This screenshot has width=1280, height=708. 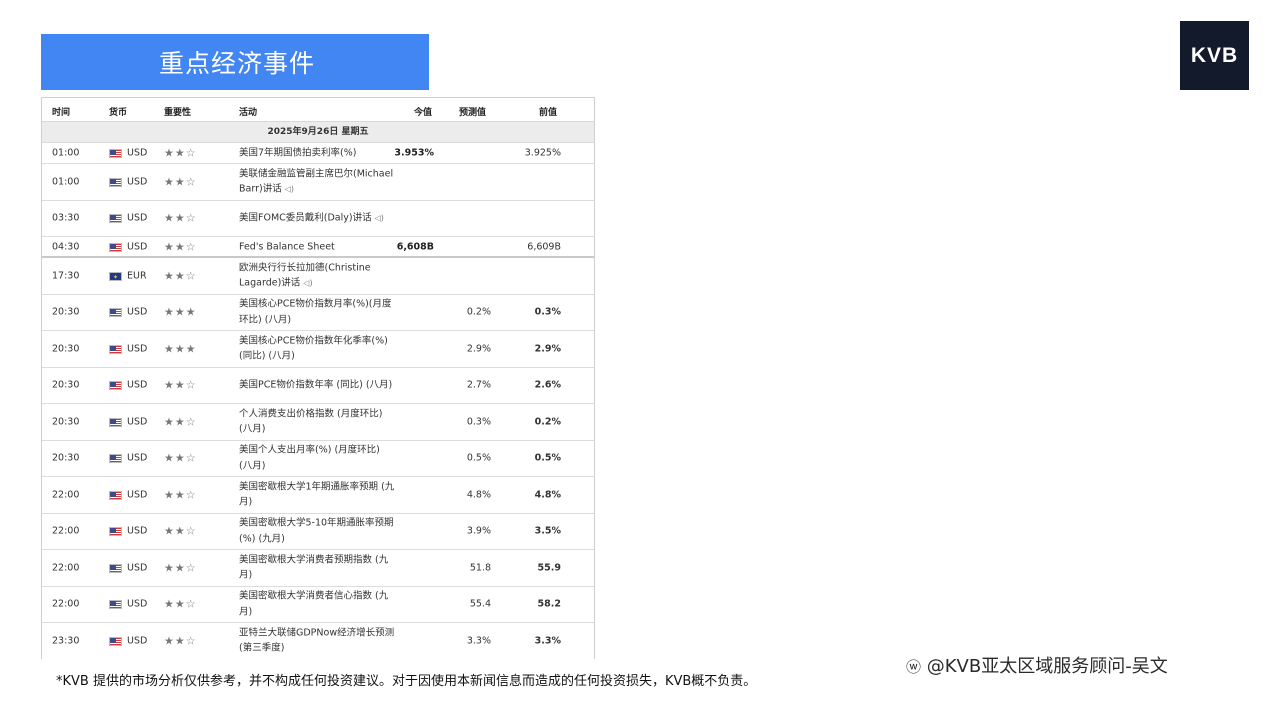 What do you see at coordinates (548, 113) in the screenshot?
I see `header-previous: 前值` at bounding box center [548, 113].